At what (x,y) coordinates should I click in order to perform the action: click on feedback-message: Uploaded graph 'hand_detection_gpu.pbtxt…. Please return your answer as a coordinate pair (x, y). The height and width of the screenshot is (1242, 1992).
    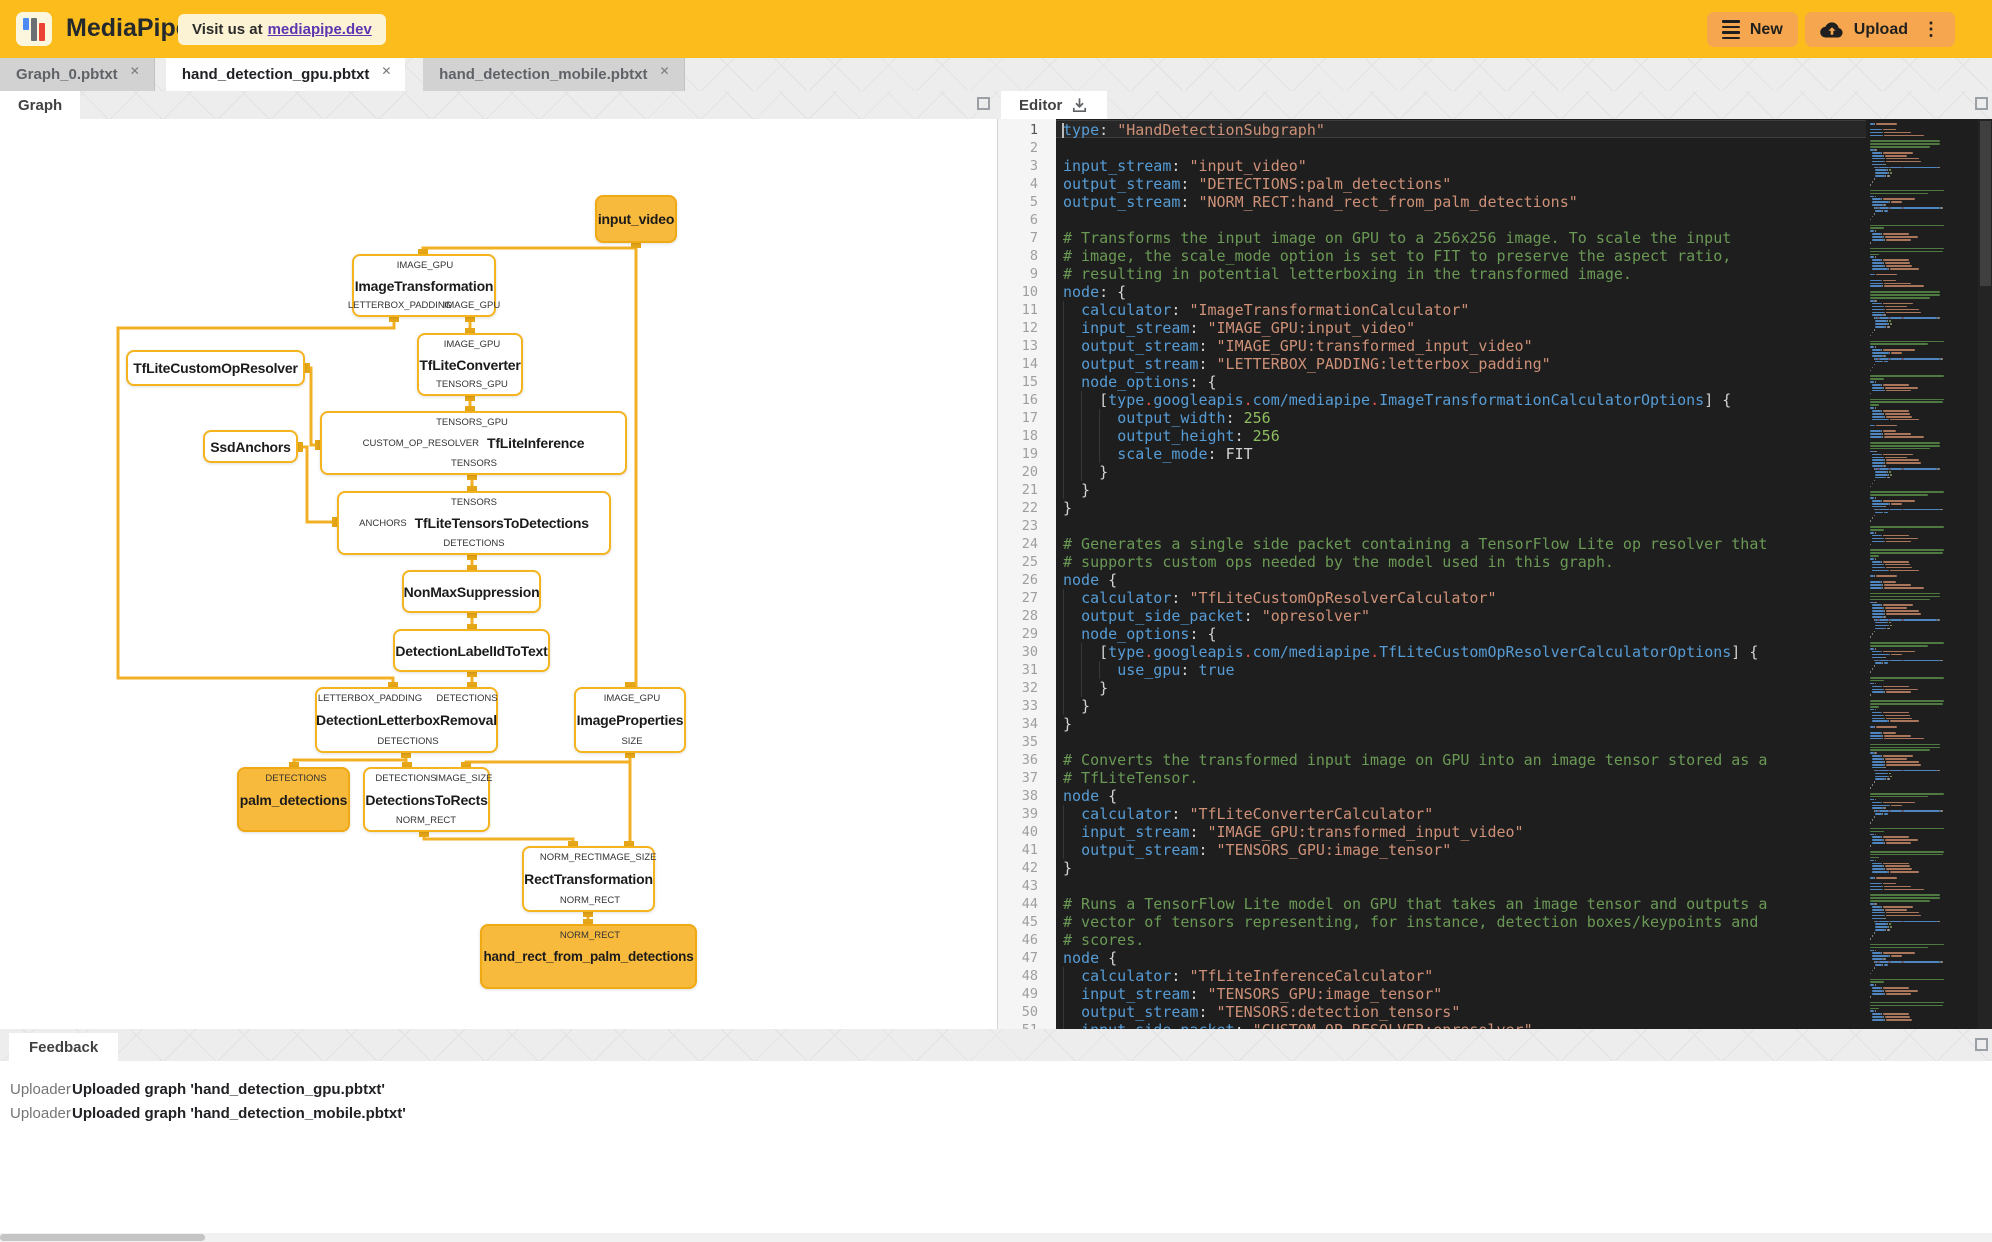
    Looking at the image, I should click on (228, 1089).